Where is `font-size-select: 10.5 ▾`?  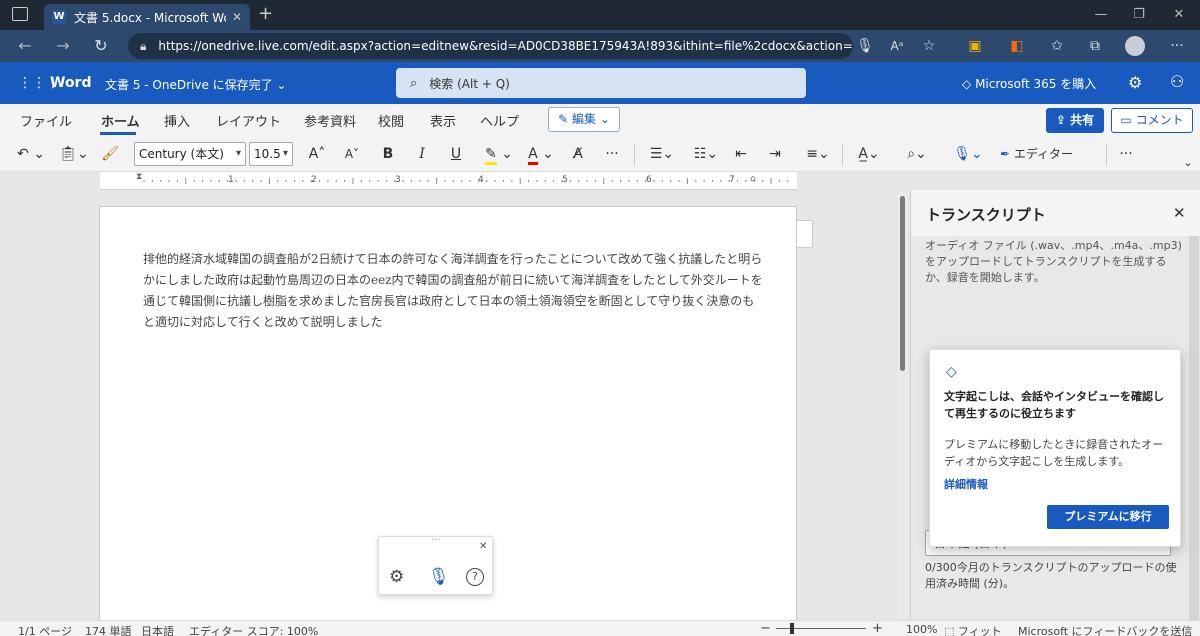
font-size-select: 10.5 ▾ is located at coordinates (271, 154).